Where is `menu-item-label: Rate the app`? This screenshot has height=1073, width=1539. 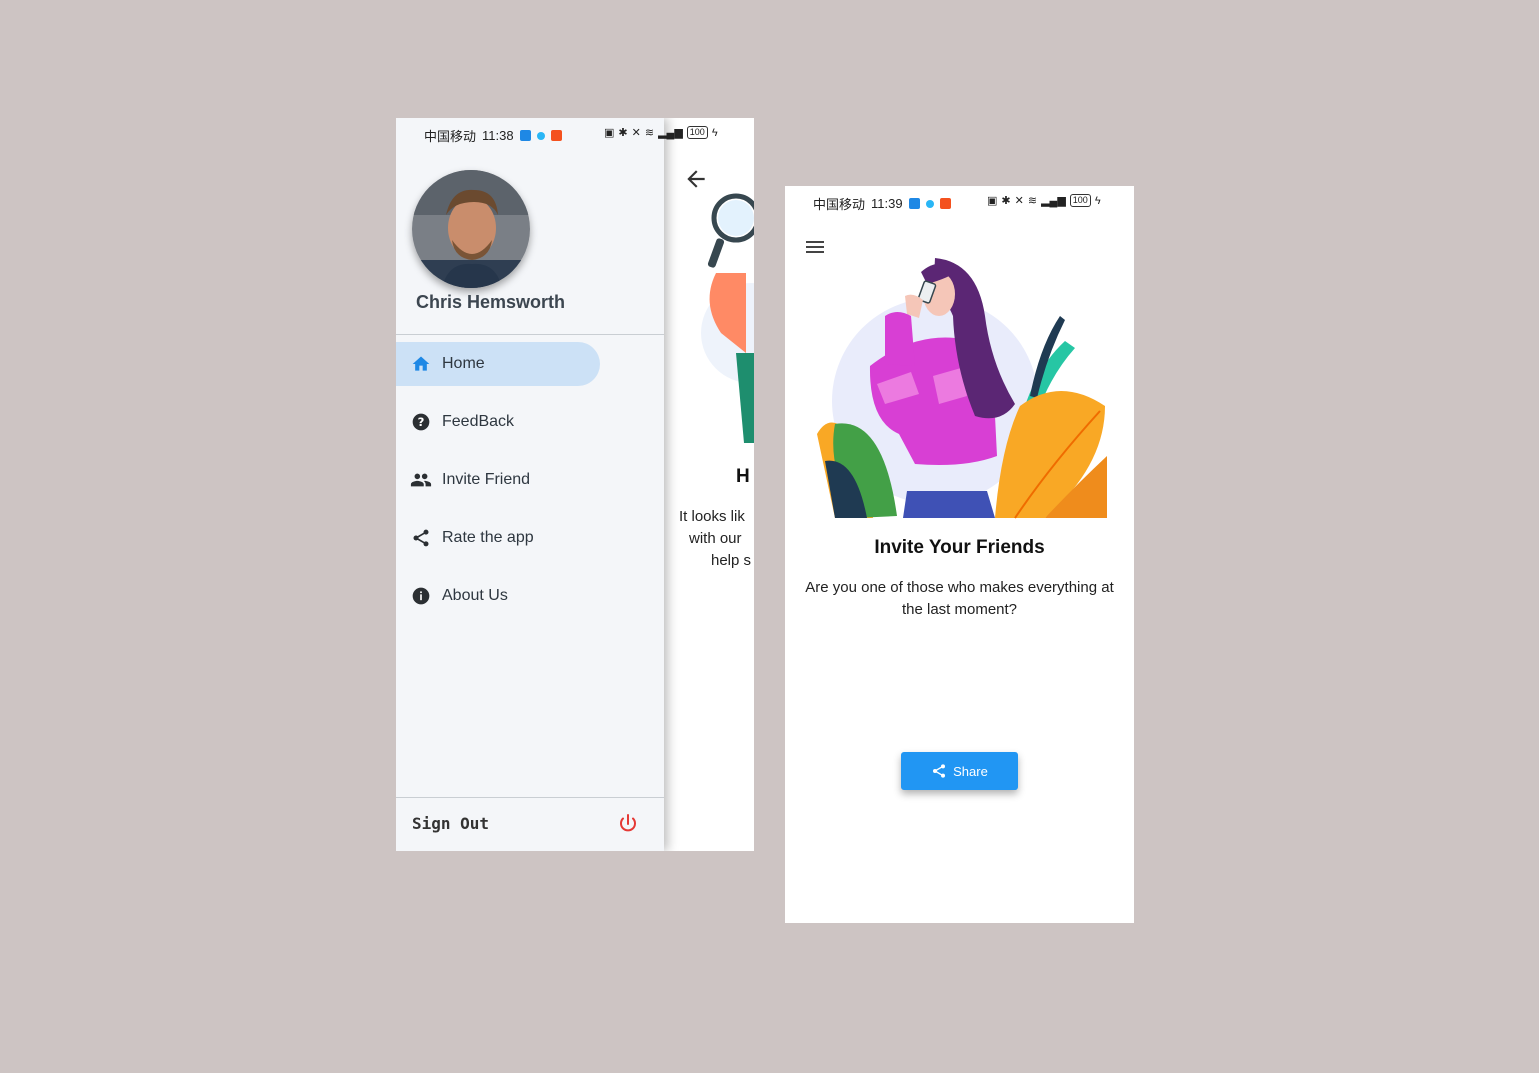 menu-item-label: Rate the app is located at coordinates (488, 537).